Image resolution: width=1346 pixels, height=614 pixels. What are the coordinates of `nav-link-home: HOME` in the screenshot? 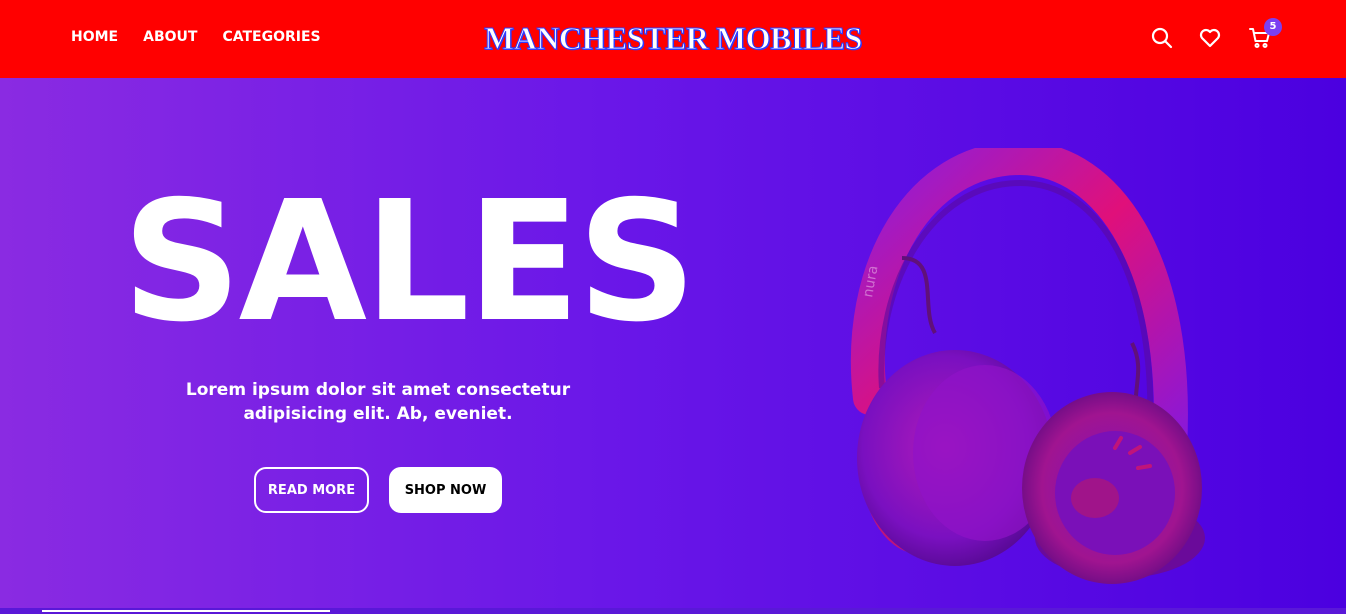 It's located at (94, 37).